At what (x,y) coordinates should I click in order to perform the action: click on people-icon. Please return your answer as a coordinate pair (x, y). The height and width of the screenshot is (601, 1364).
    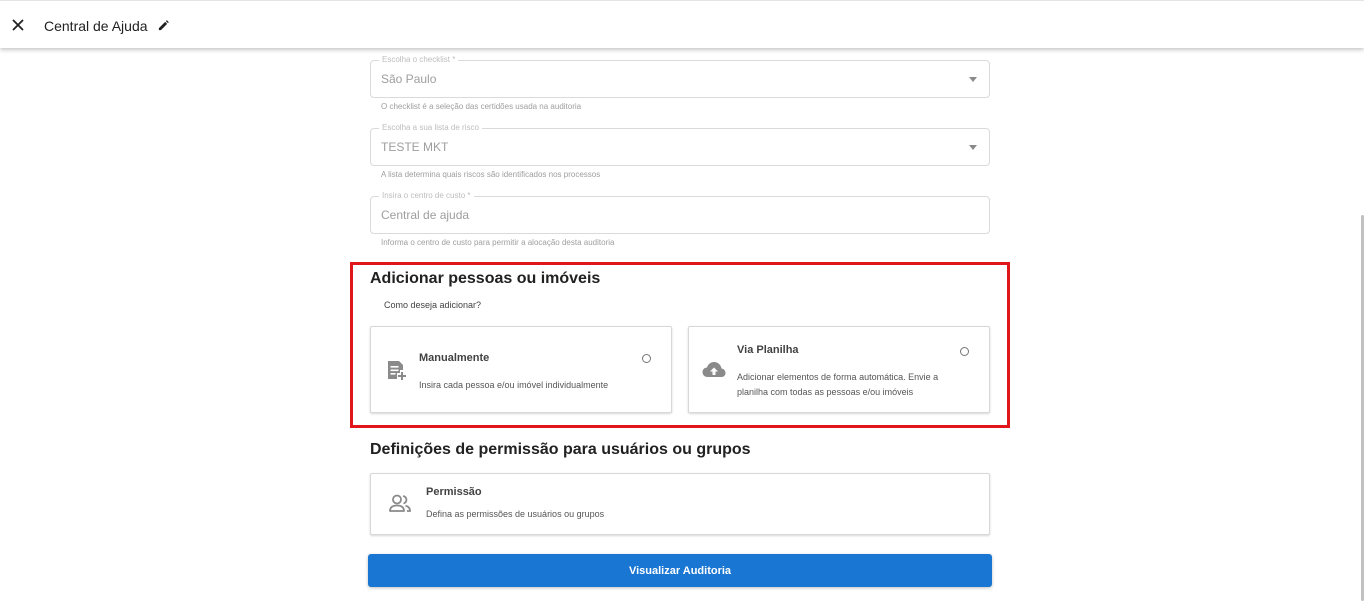
    Looking at the image, I should click on (400, 504).